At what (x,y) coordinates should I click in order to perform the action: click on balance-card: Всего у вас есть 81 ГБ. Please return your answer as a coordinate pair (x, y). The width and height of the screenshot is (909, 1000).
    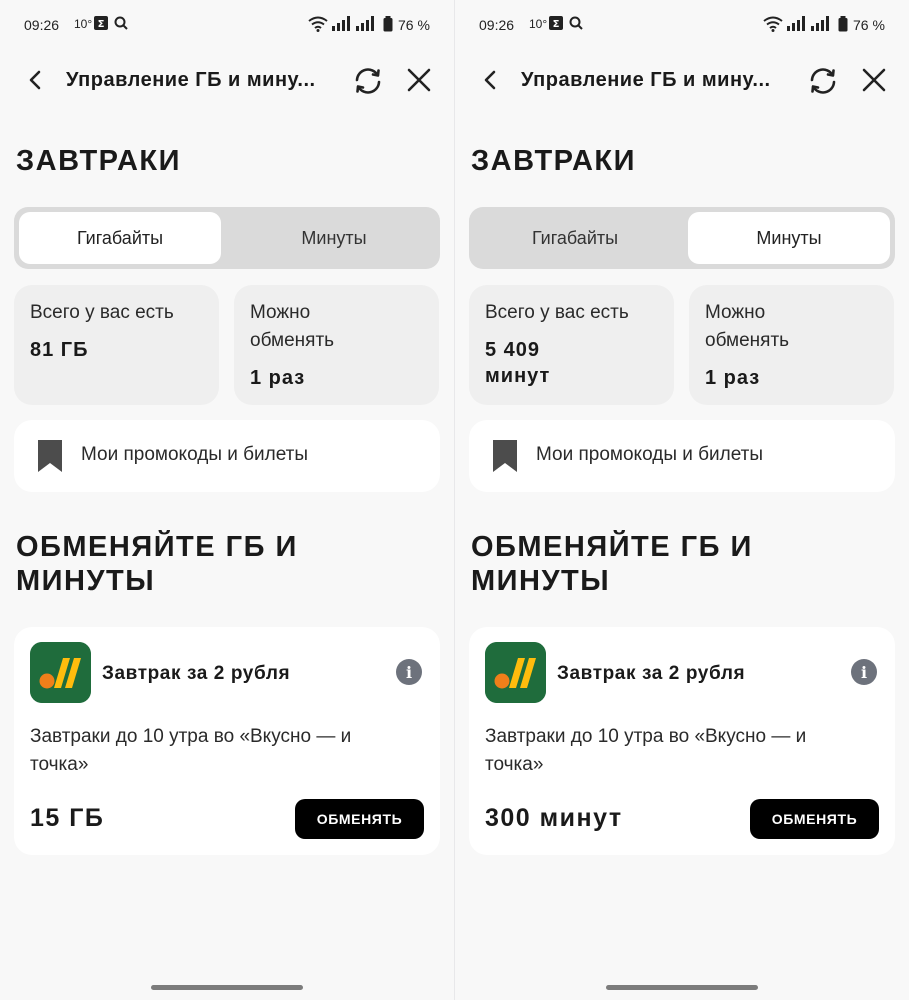
    Looking at the image, I should click on (116, 345).